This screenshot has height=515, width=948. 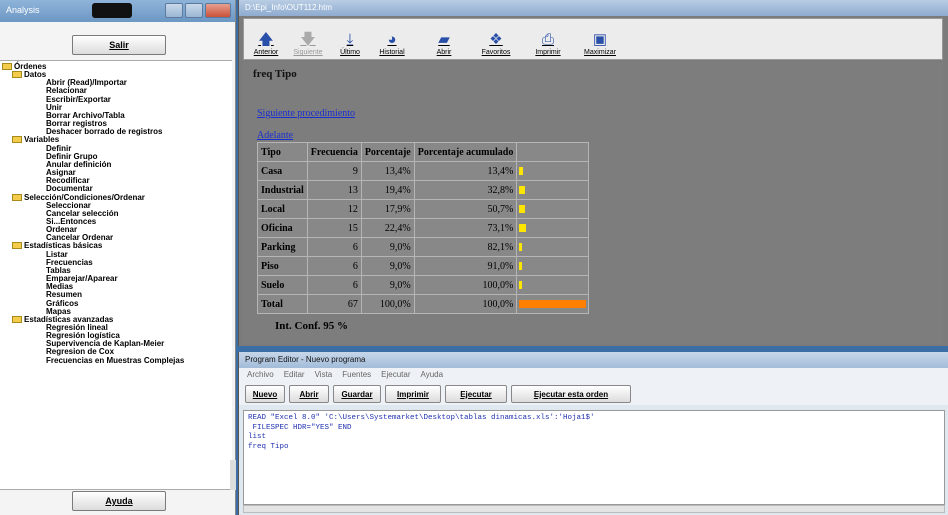 What do you see at coordinates (35, 75) in the screenshot?
I see `tree-item-label: Datos` at bounding box center [35, 75].